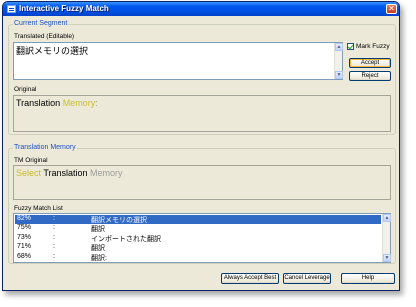 This screenshot has width=416, height=307. Describe the element at coordinates (64, 8) in the screenshot. I see `window-title: Interactive Fuzzy Match` at that location.